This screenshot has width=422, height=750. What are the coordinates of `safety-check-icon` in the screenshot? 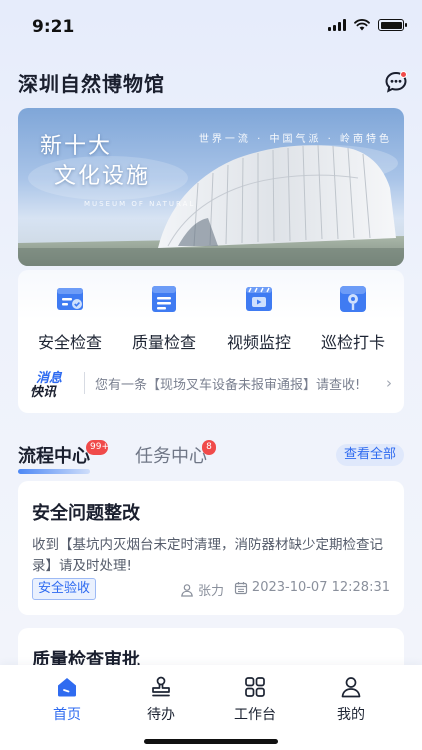 It's located at (70, 299).